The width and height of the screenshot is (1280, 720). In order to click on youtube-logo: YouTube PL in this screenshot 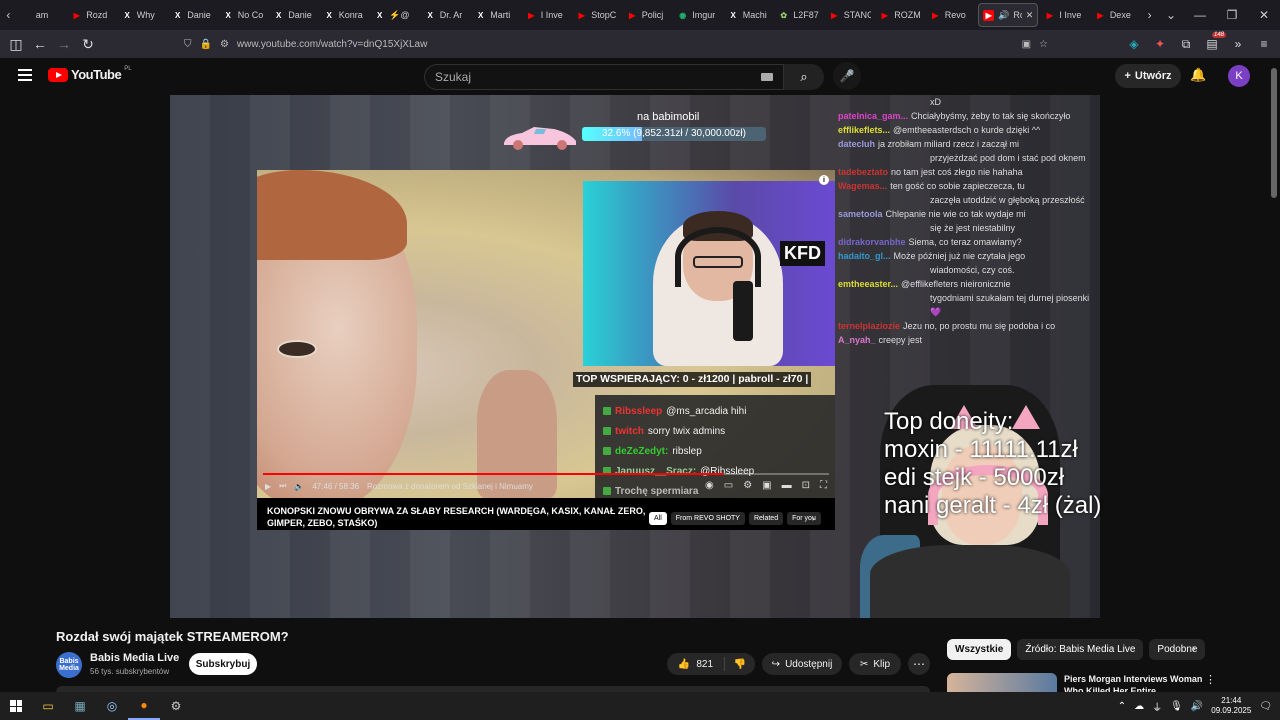, I will do `click(90, 74)`.